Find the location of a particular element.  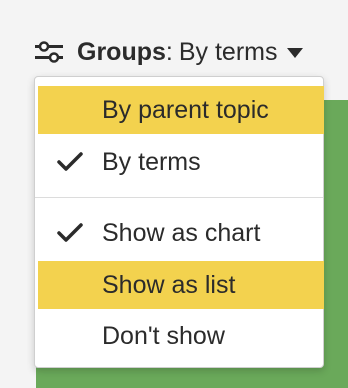

menu-item-label: Show as list is located at coordinates (169, 284).